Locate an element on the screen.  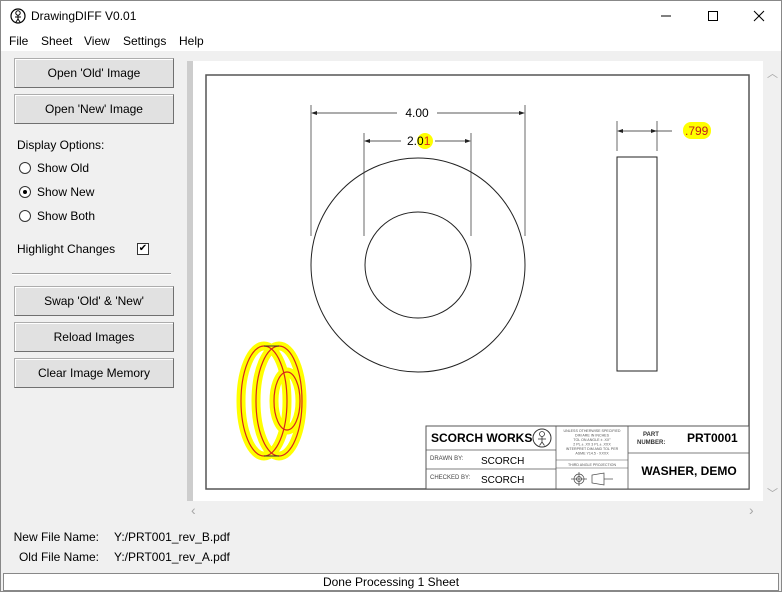
washer-inner-circle is located at coordinates (418, 265).